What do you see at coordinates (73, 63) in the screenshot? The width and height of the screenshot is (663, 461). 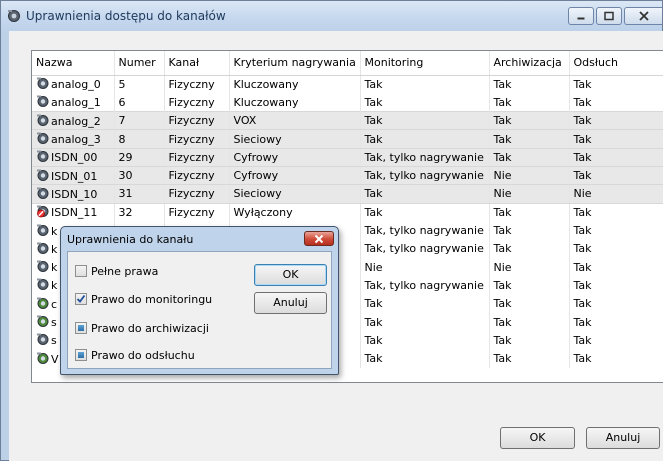 I see `column-header-name: Nazwa` at bounding box center [73, 63].